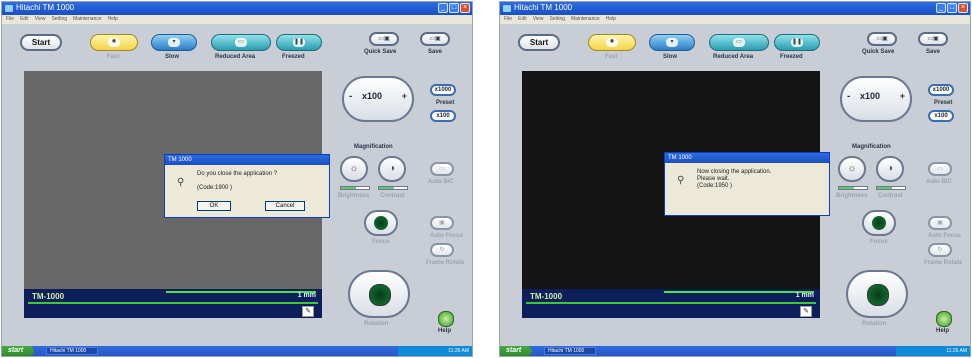 This screenshot has width=972, height=358. Describe the element at coordinates (681, 180) in the screenshot. I see `microscope-icon: ⚲` at that location.